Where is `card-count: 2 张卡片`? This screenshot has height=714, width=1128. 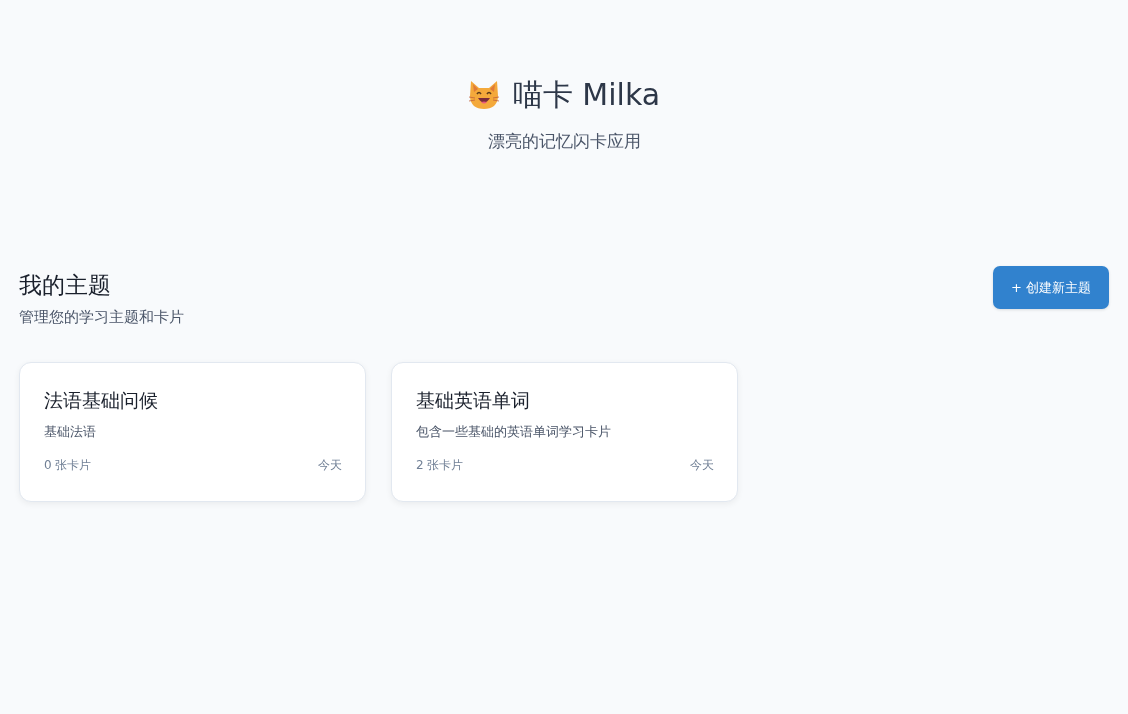
card-count: 2 张卡片 is located at coordinates (440, 465).